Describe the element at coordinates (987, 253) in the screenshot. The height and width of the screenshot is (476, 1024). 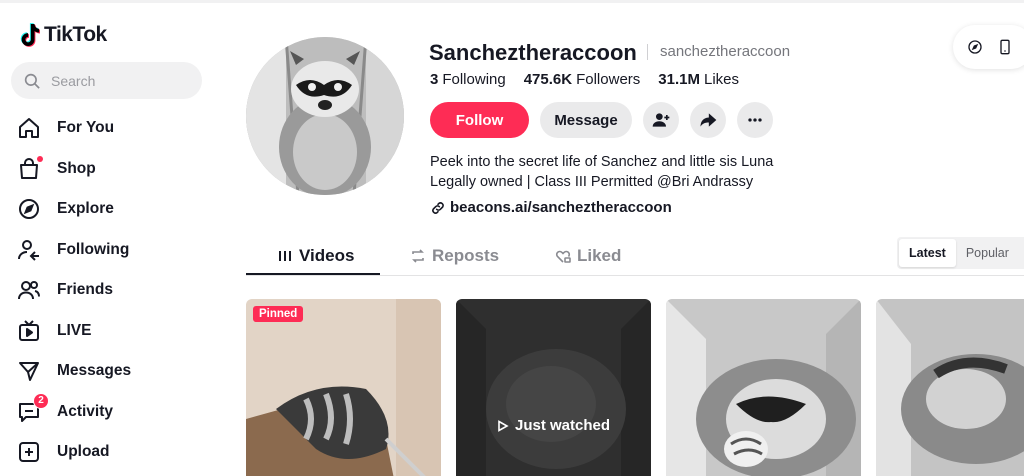
I see `sort-popular: Popular` at that location.